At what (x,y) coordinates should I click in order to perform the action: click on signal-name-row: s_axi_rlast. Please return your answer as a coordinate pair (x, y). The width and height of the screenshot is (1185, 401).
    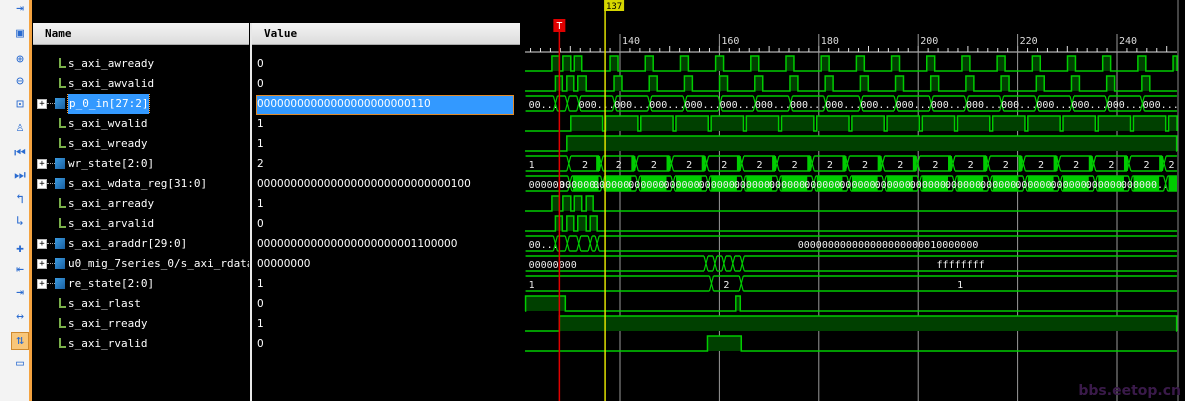
    Looking at the image, I should click on (141, 304).